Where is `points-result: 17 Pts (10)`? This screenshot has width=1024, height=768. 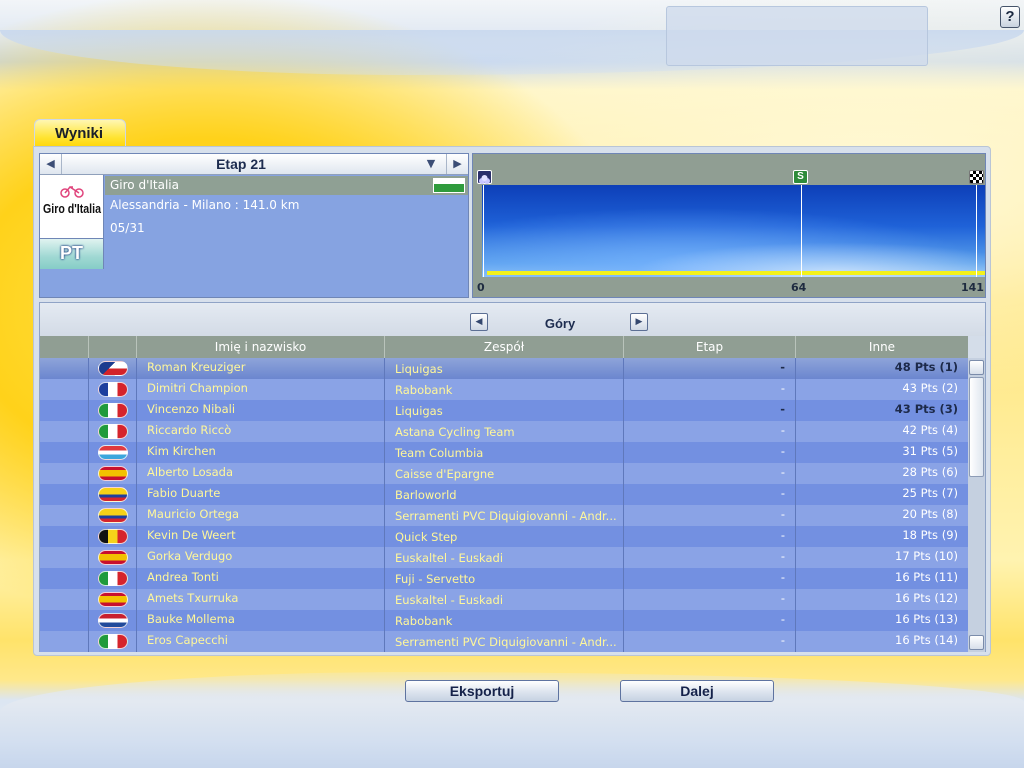 points-result: 17 Pts (10) is located at coordinates (881, 557).